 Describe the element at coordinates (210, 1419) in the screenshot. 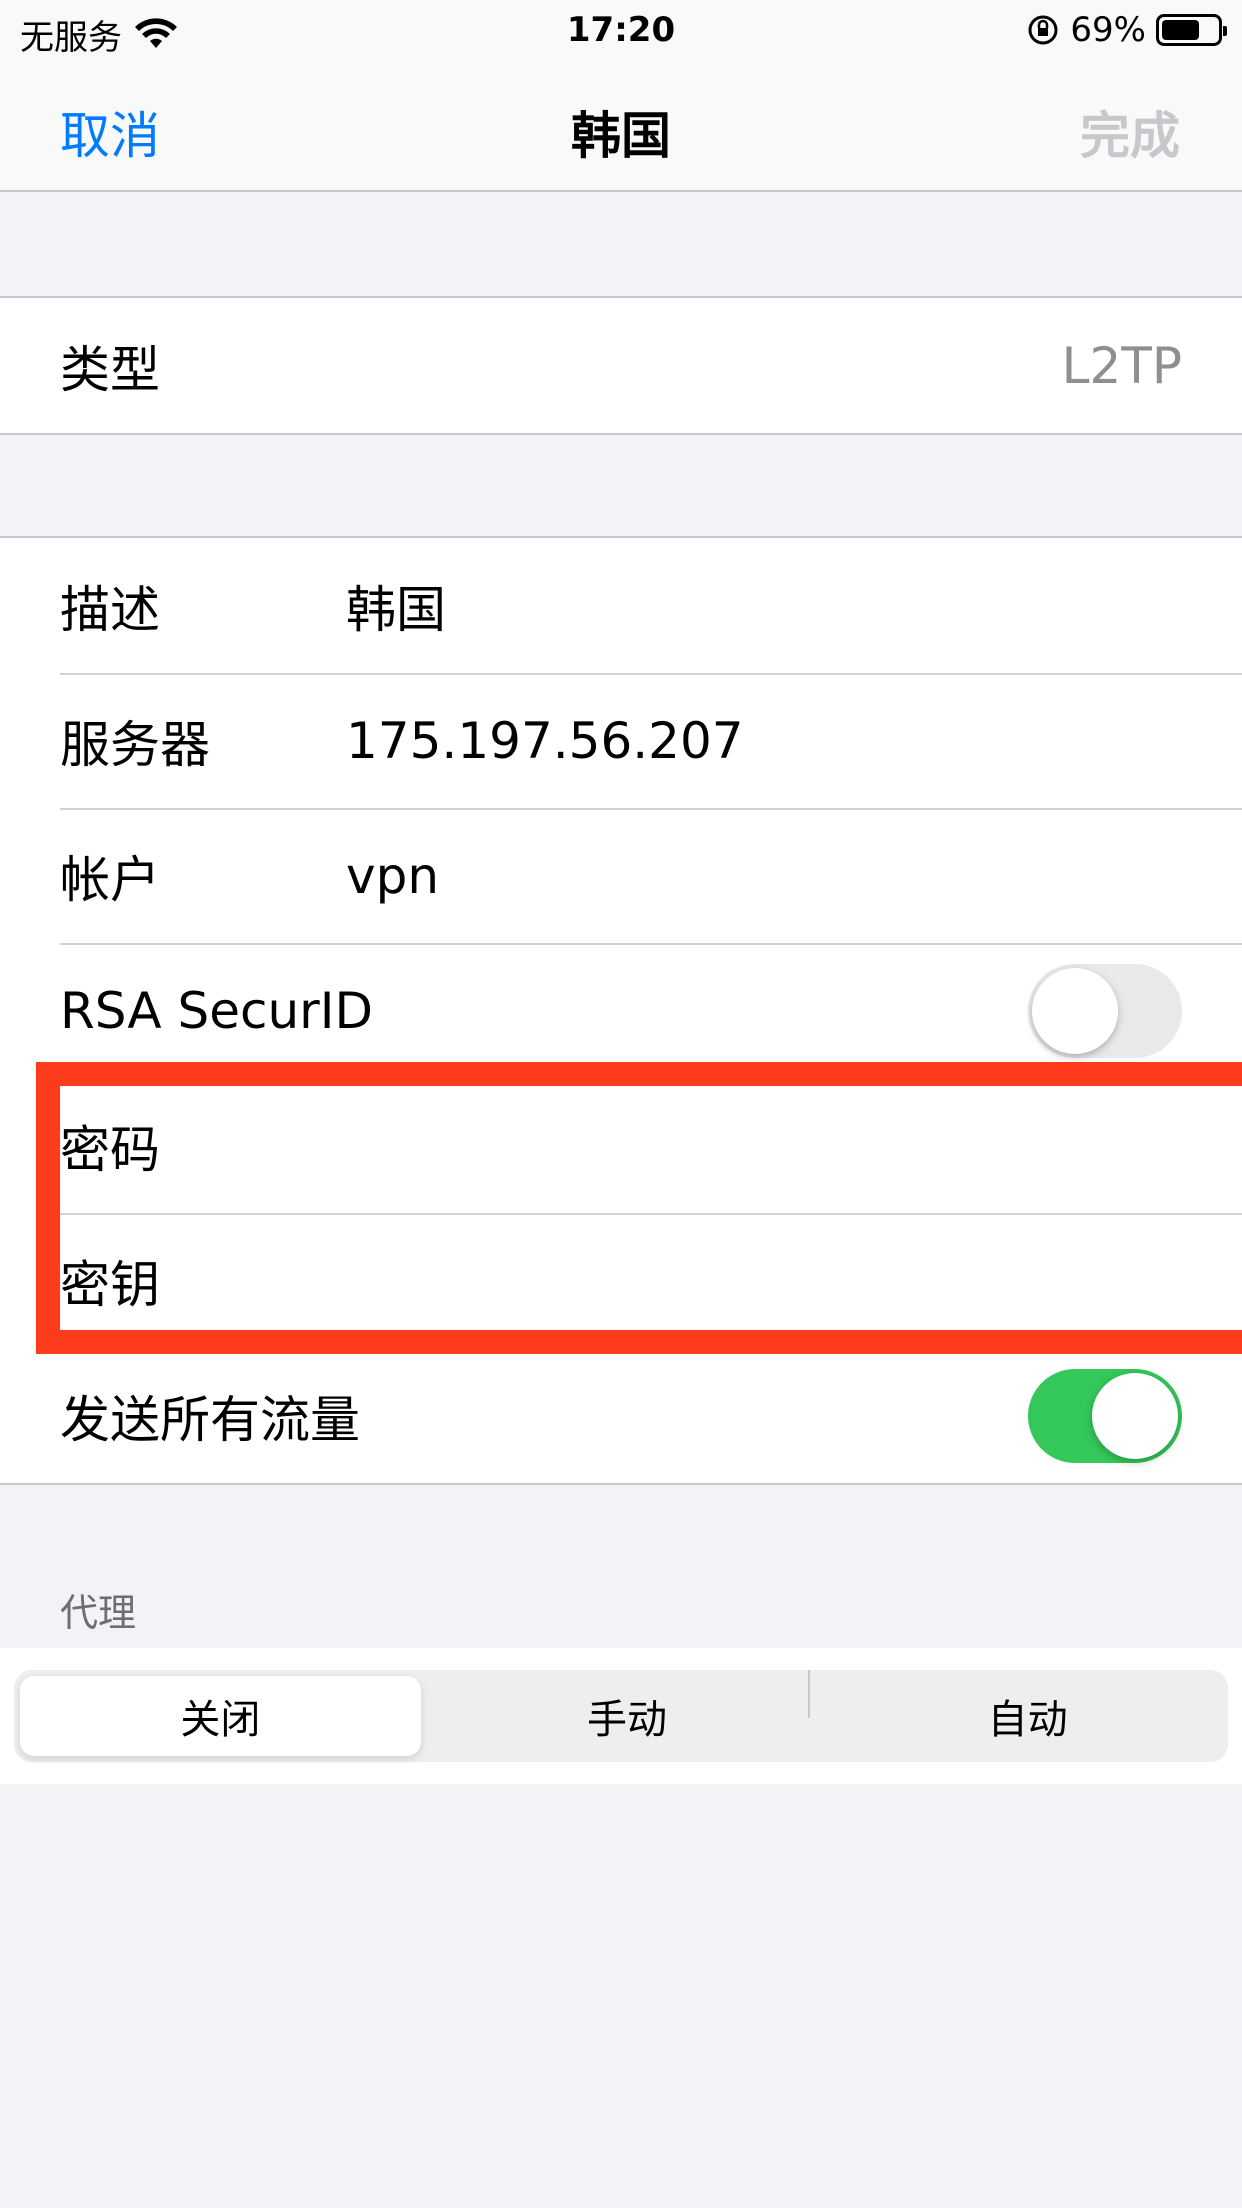

I see `send-all-traffic-label: 发送所有流量` at that location.